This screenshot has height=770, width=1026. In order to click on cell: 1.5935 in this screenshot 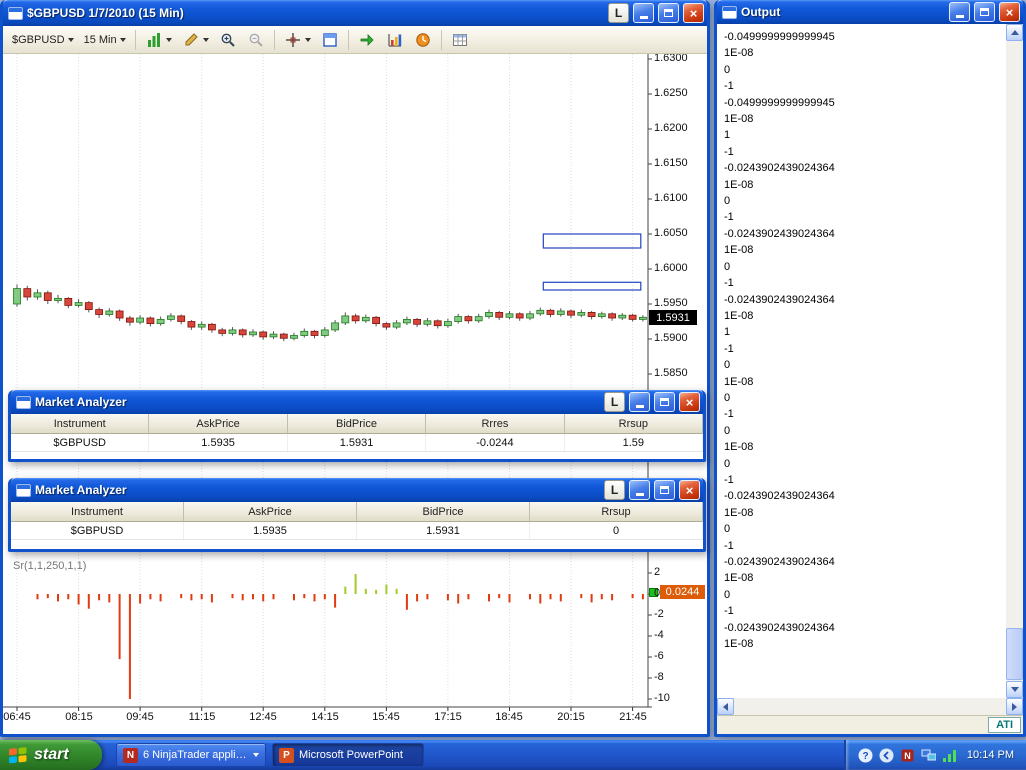, I will do `click(270, 530)`.